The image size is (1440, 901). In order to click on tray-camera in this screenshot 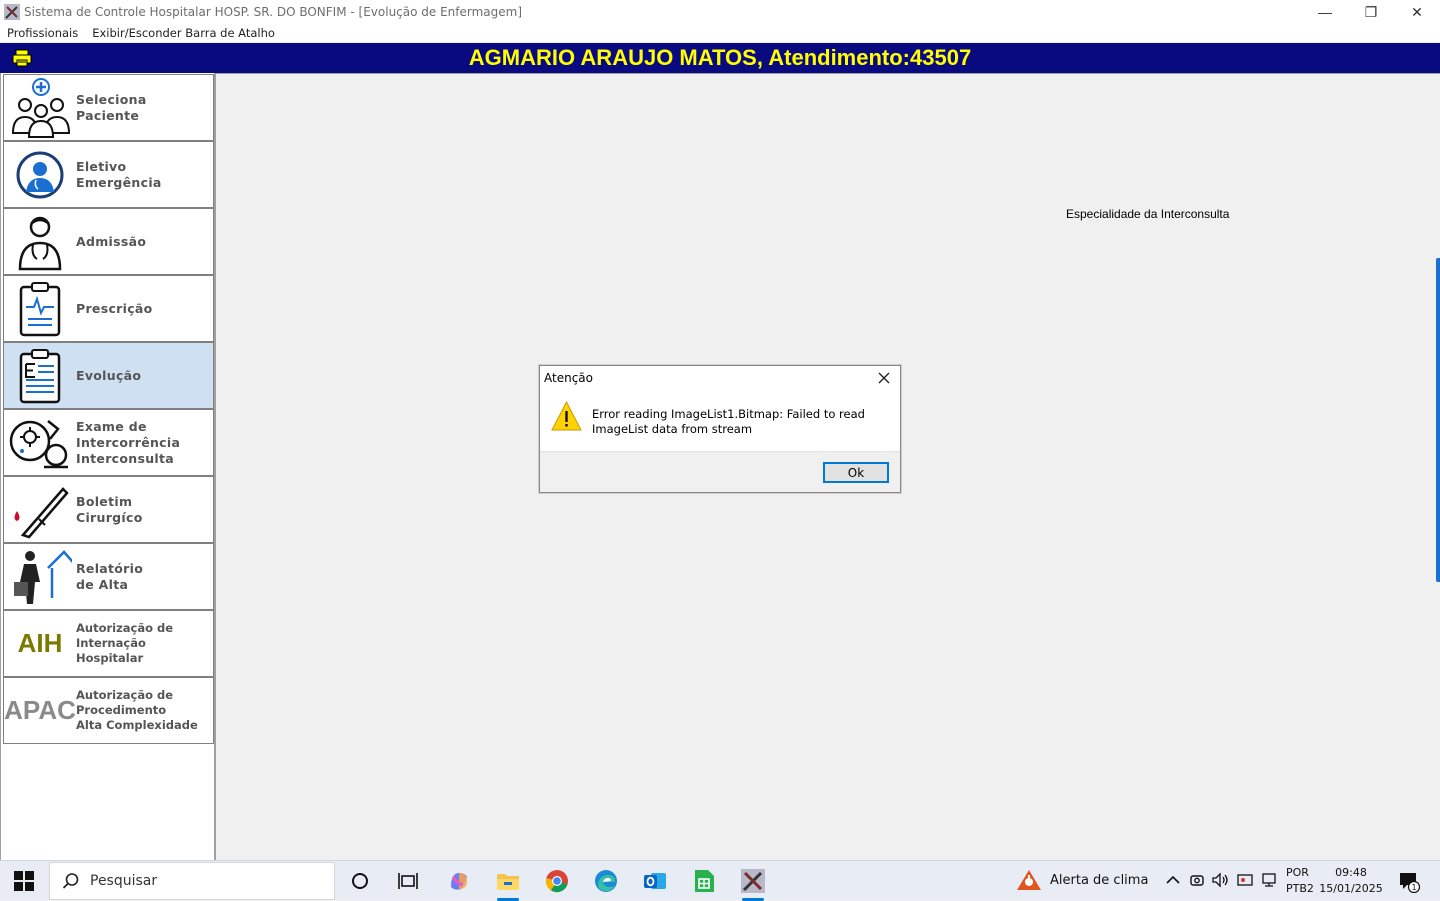, I will do `click(1197, 880)`.